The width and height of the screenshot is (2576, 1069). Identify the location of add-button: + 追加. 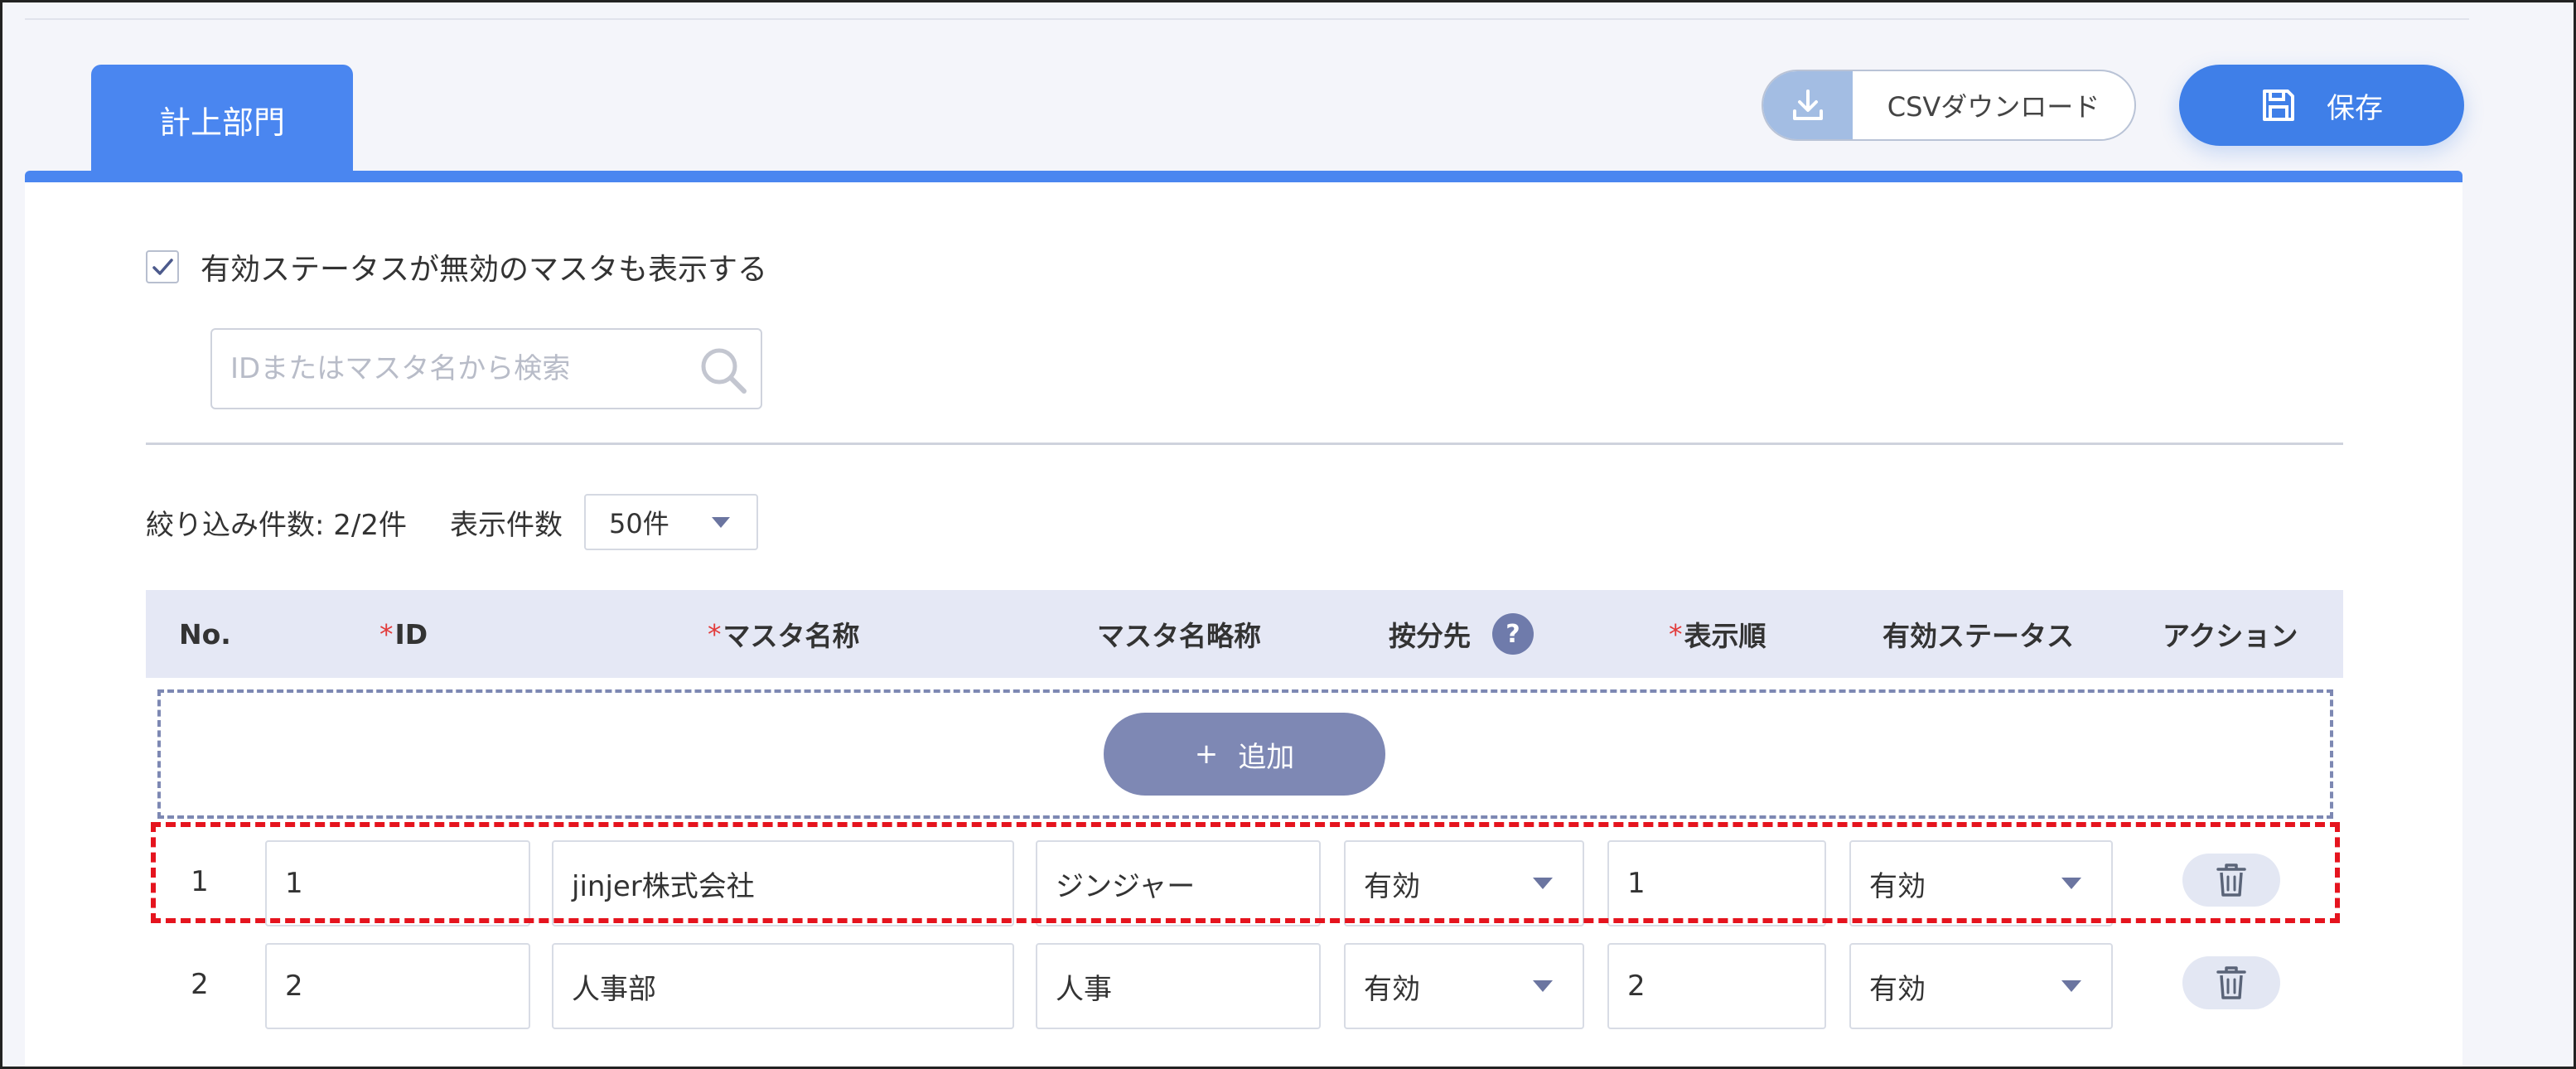
(1244, 755).